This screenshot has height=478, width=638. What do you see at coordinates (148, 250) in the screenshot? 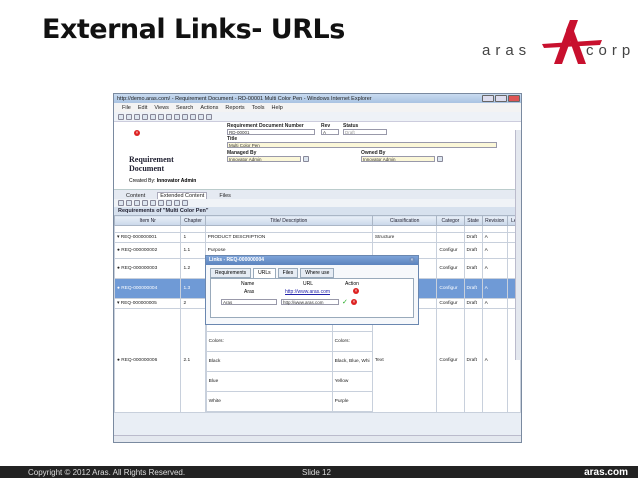
I see `cell-item: ● REQ-000000002` at bounding box center [148, 250].